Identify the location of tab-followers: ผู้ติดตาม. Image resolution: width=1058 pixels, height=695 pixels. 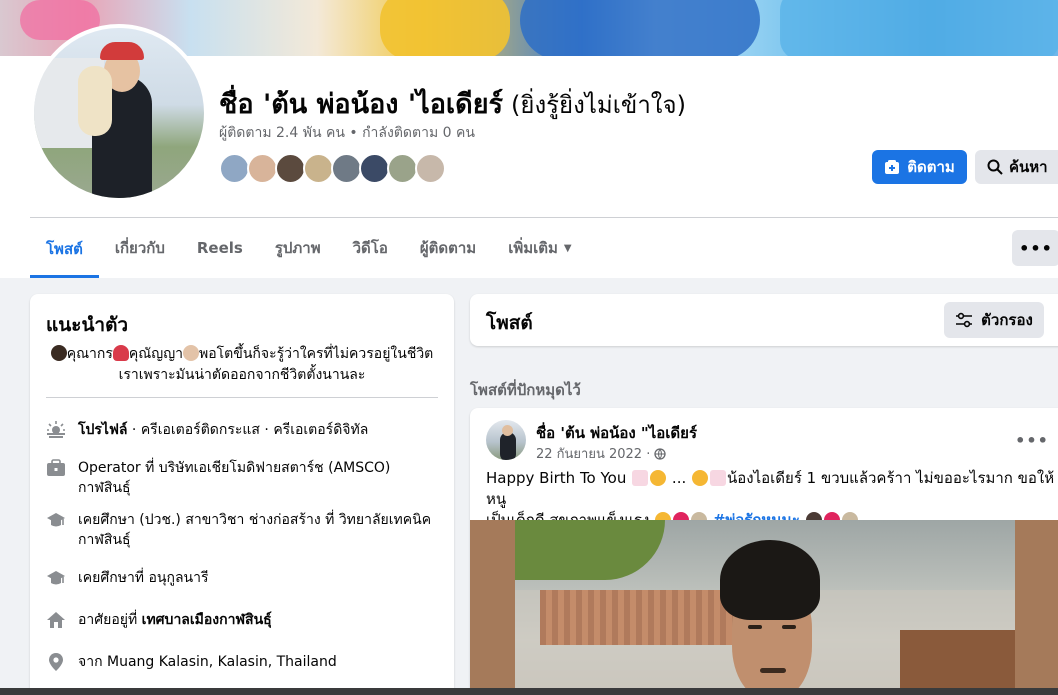
(448, 248).